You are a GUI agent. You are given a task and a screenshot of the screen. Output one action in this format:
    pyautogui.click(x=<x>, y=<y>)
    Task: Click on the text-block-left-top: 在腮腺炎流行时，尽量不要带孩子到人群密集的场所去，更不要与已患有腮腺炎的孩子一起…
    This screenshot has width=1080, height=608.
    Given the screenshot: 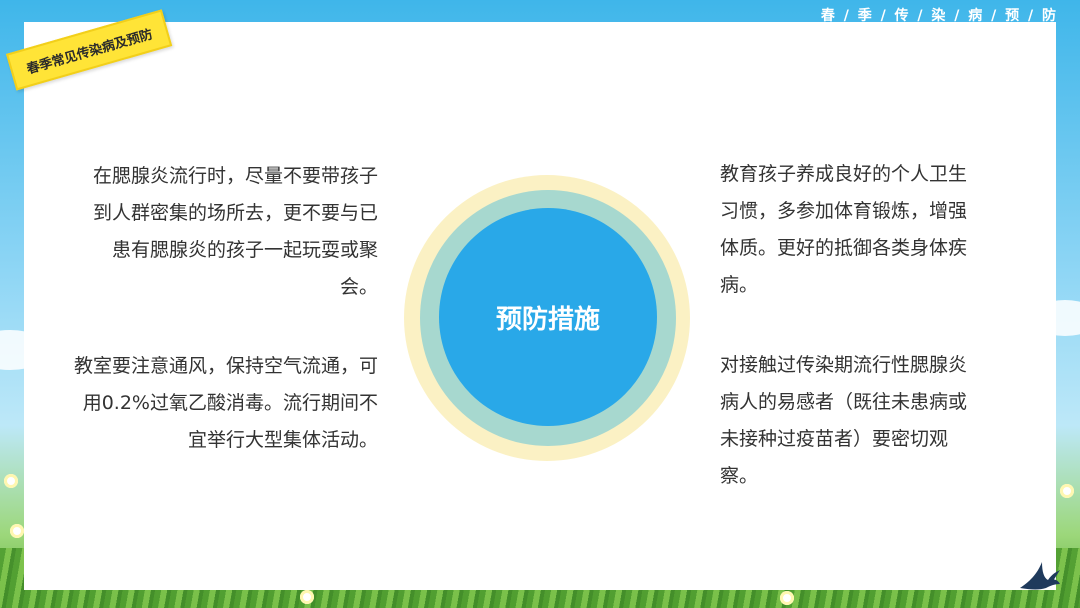 What is the action you would take?
    pyautogui.click(x=235, y=231)
    